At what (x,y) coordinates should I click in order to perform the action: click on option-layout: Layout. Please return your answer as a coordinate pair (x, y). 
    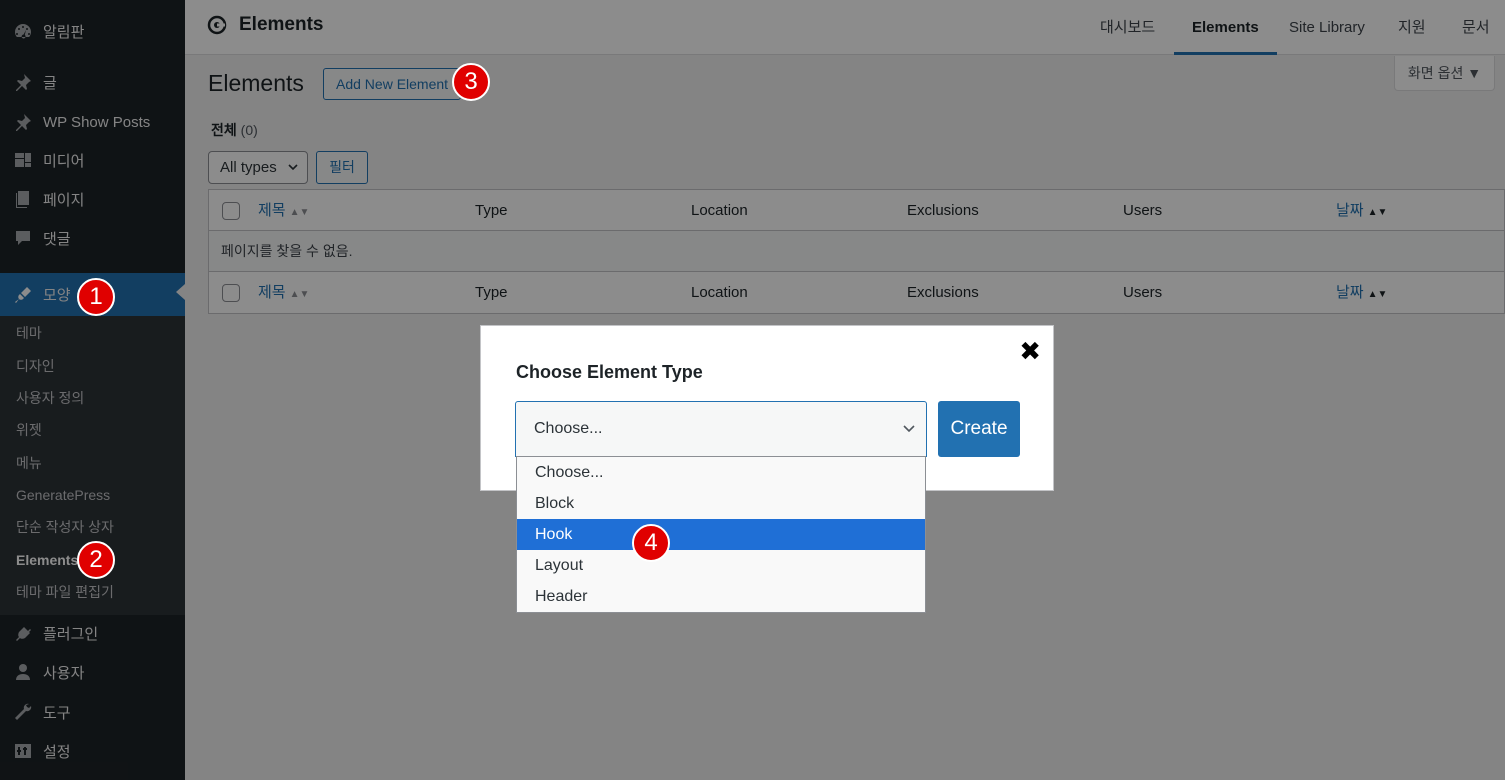
    Looking at the image, I should click on (721, 565).